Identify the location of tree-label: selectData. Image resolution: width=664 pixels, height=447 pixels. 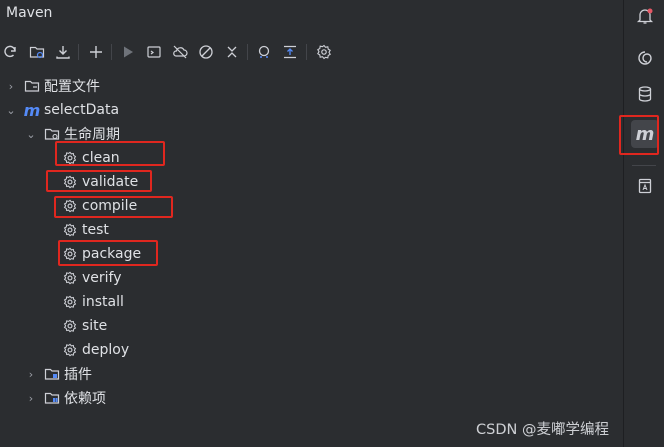
(82, 110).